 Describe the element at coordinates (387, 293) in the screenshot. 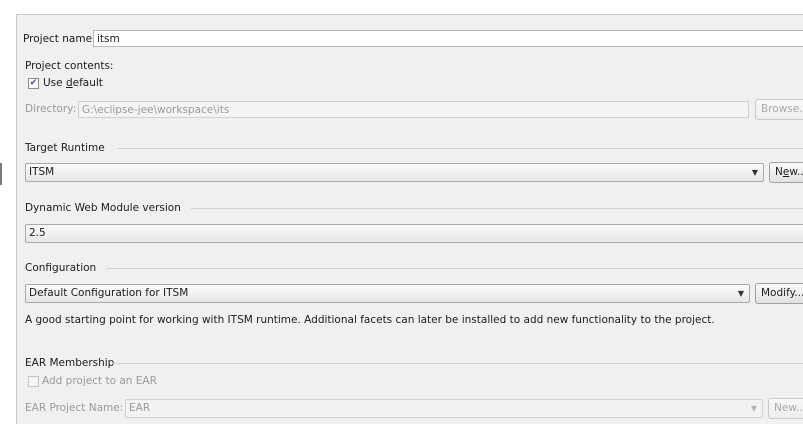

I see `configuration-select: Default Configuration for ITSM ▼` at that location.